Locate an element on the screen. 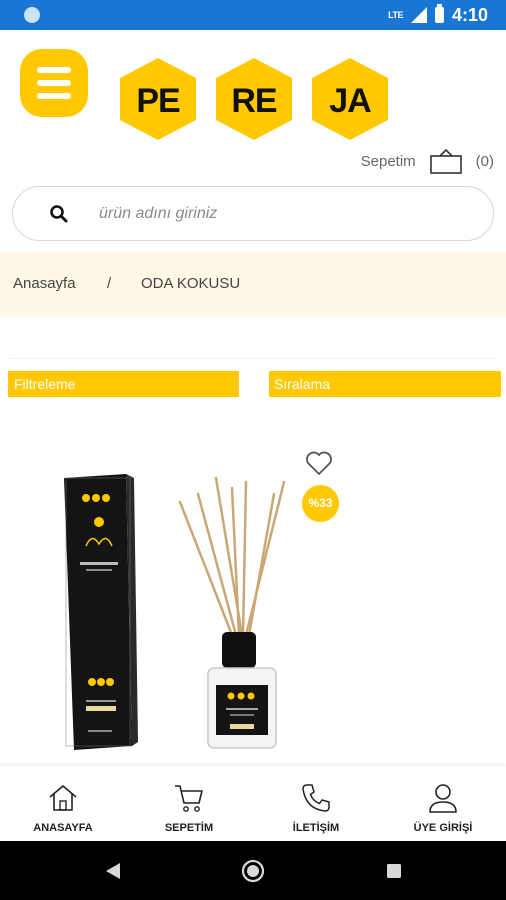  sort-button: Sıralama is located at coordinates (385, 384).